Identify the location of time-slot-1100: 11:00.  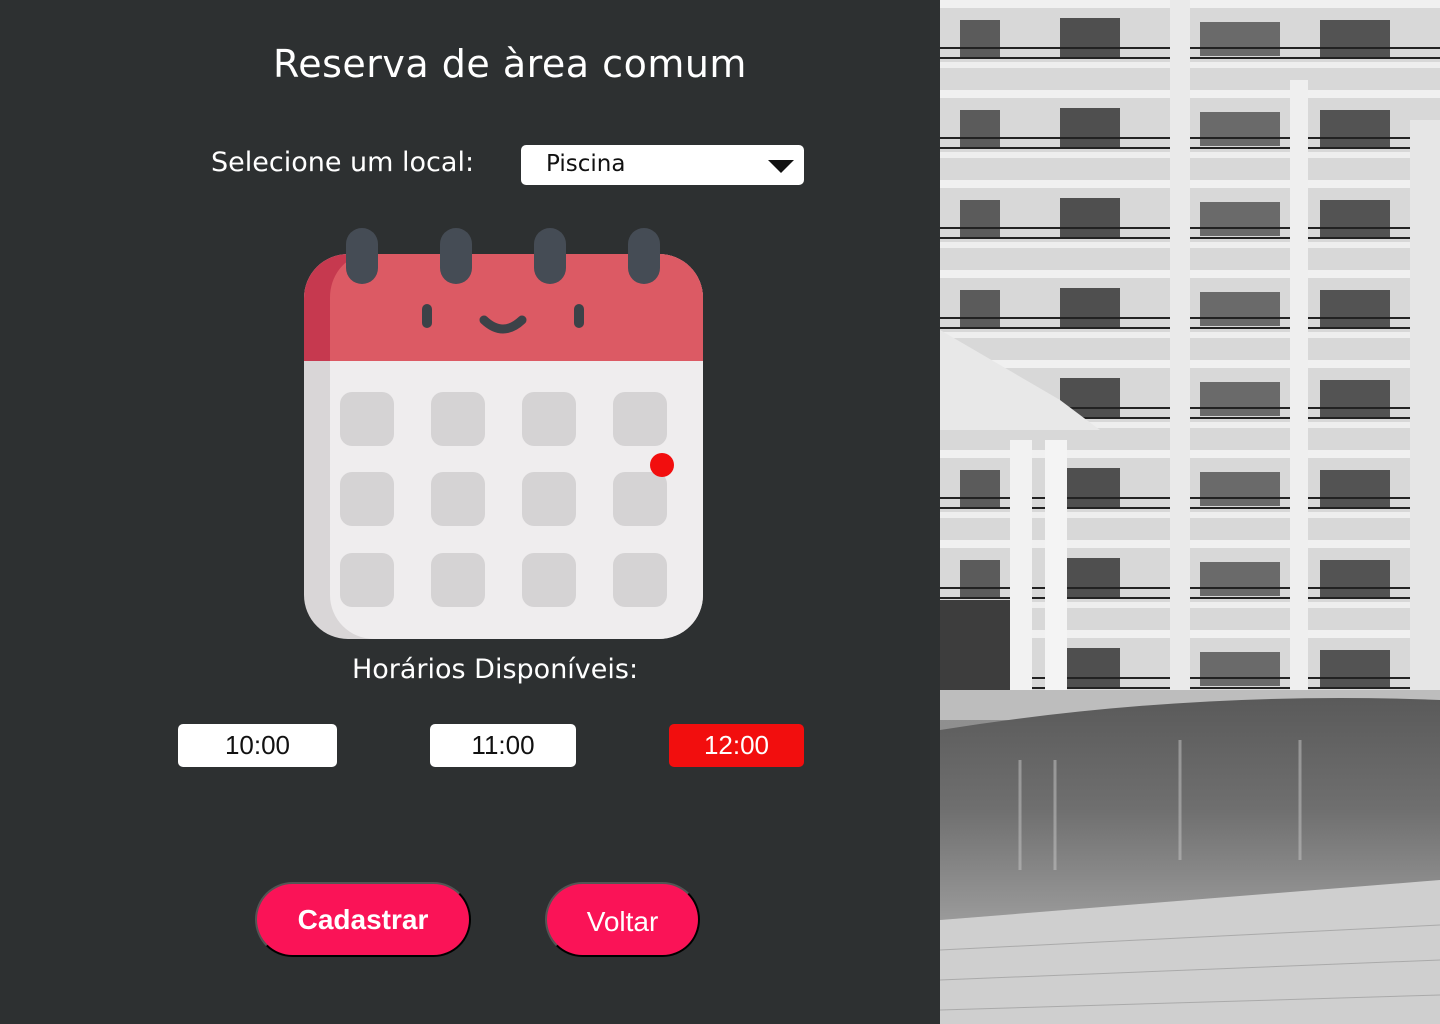
(503, 745).